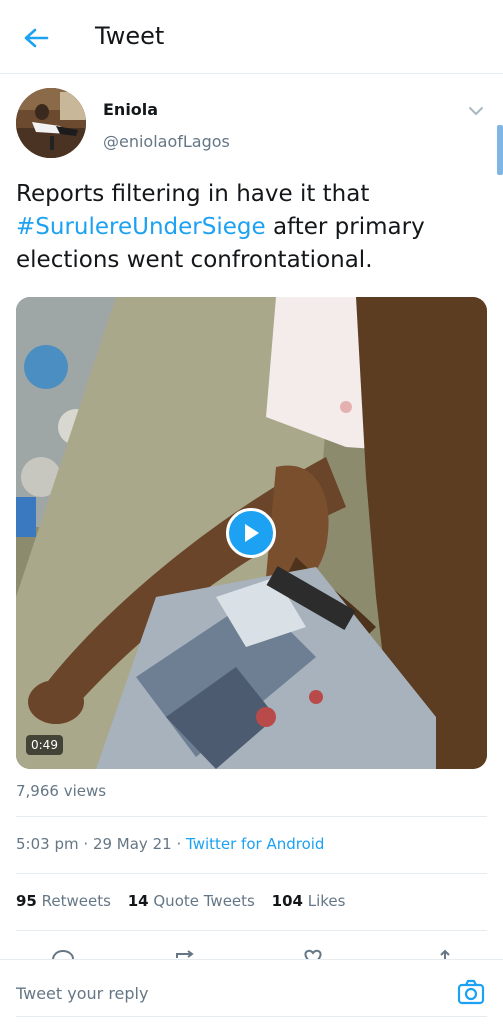  Describe the element at coordinates (26, 901) in the screenshot. I see `retweets-count: 95` at that location.